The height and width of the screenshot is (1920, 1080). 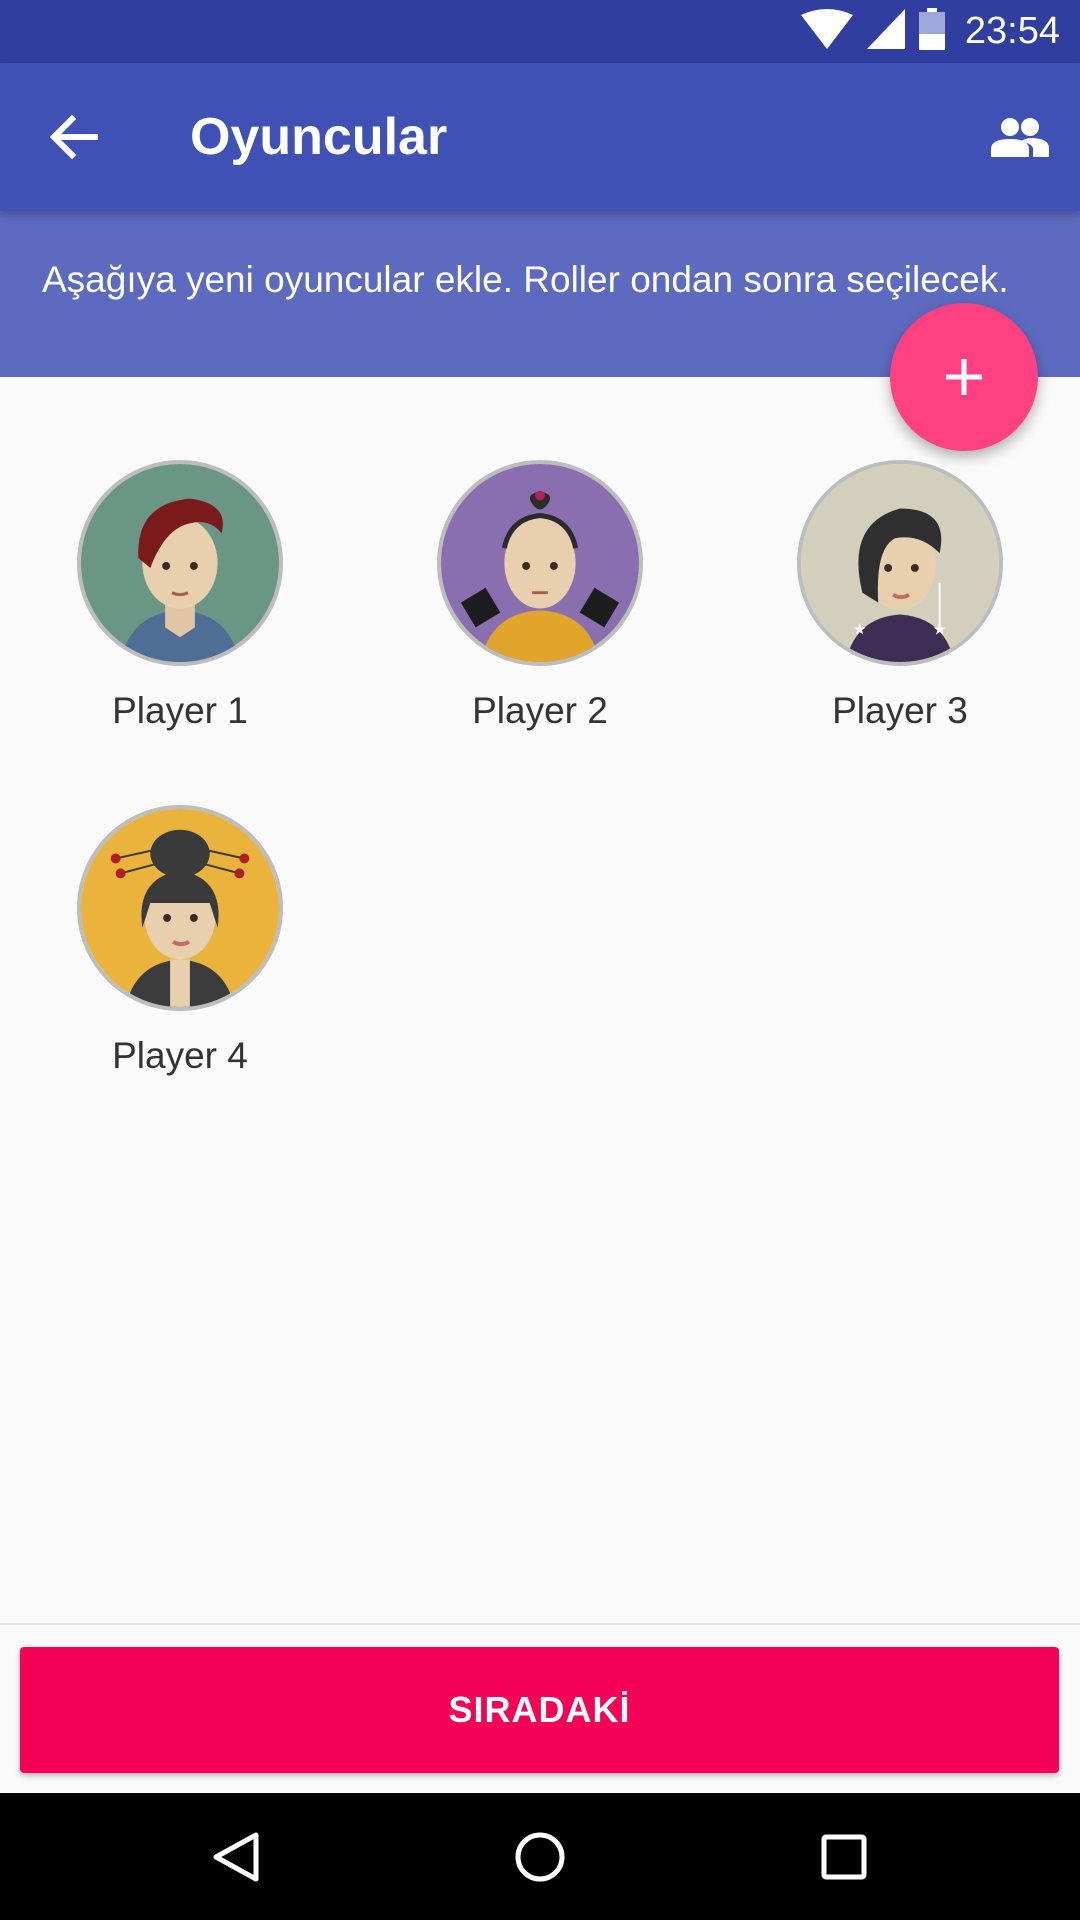 What do you see at coordinates (539, 1710) in the screenshot?
I see `next-button: SIRADAKİ` at bounding box center [539, 1710].